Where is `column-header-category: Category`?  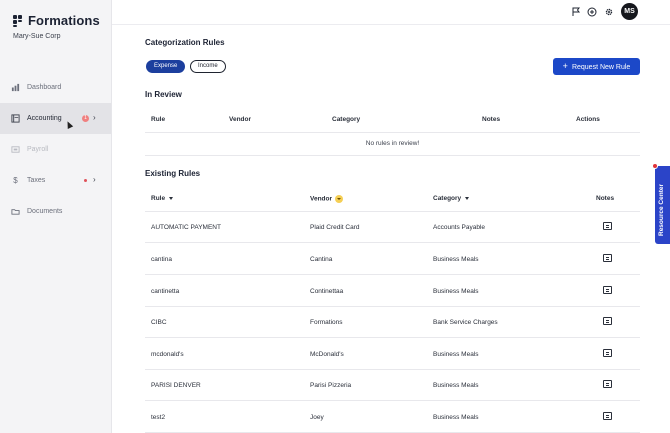
column-header-category: Category is located at coordinates (451, 198).